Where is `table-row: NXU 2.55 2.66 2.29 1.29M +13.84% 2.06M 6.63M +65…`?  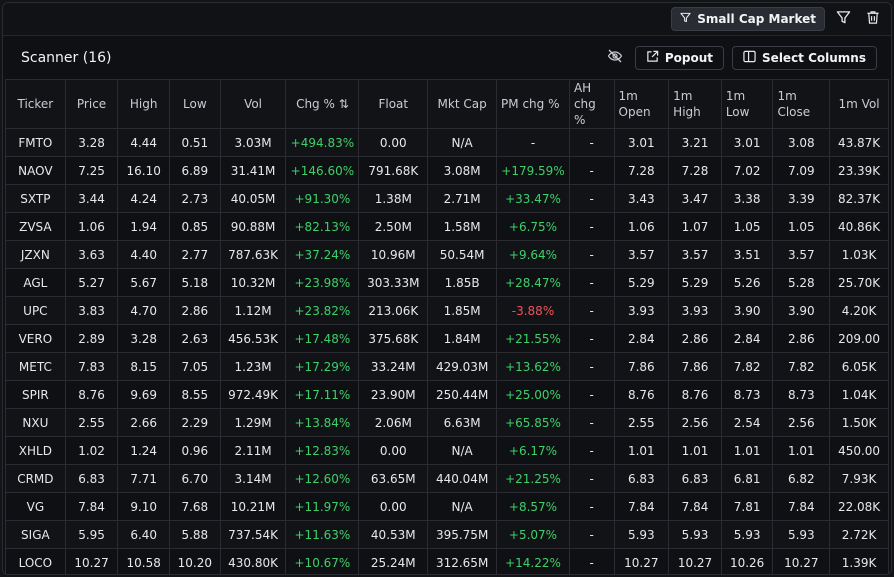 table-row: NXU 2.55 2.66 2.29 1.29M +13.84% 2.06M 6.63M +65… is located at coordinates (447, 422).